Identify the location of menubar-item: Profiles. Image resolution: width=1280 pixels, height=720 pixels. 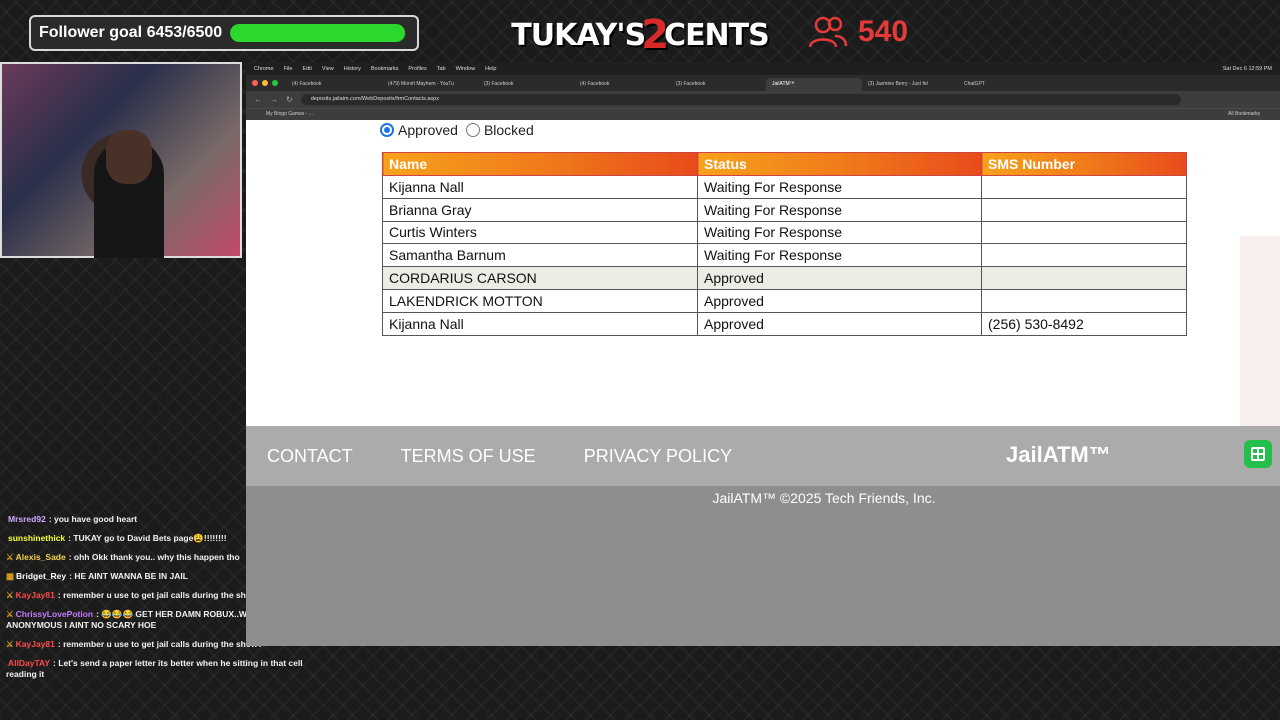
(417, 69).